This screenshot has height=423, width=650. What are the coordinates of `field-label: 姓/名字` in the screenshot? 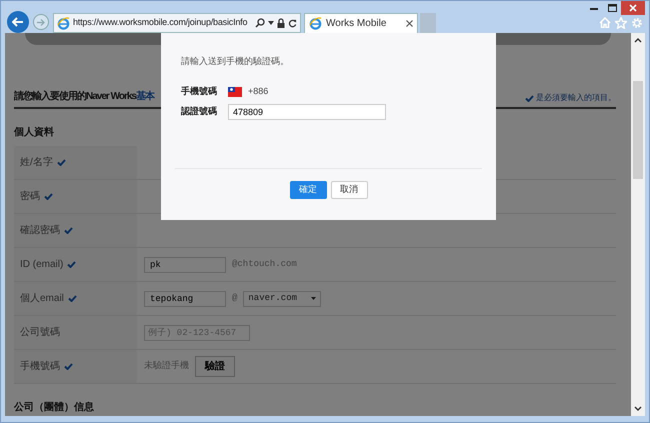 It's located at (36, 163).